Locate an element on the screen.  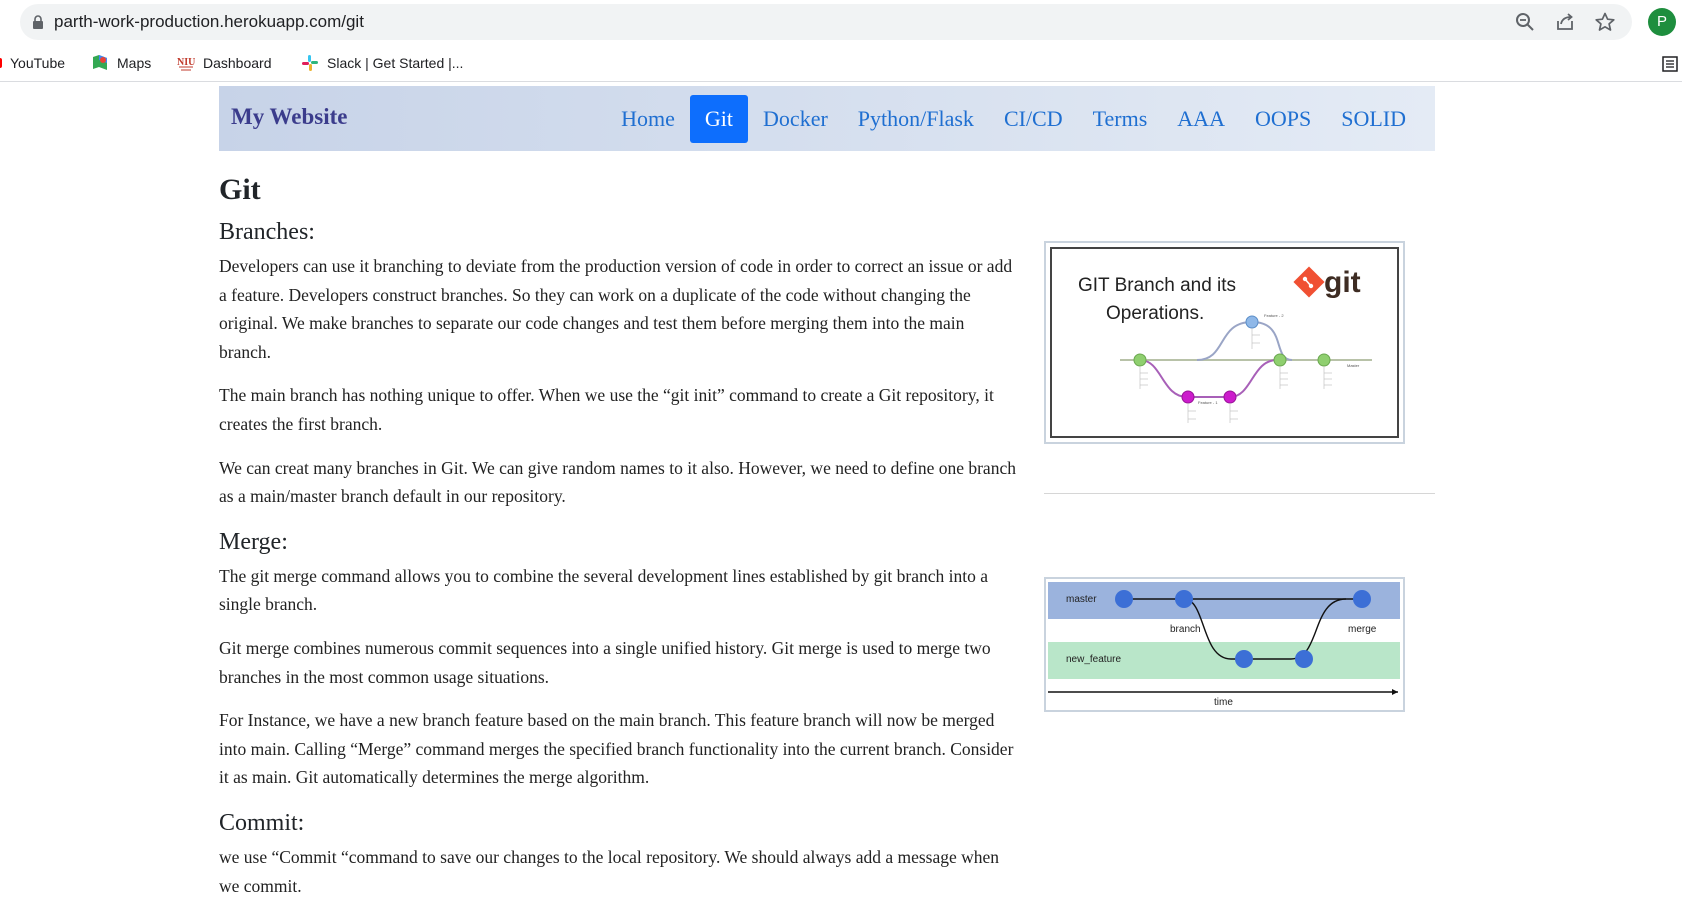
nav-terms: Terms is located at coordinates (1120, 119).